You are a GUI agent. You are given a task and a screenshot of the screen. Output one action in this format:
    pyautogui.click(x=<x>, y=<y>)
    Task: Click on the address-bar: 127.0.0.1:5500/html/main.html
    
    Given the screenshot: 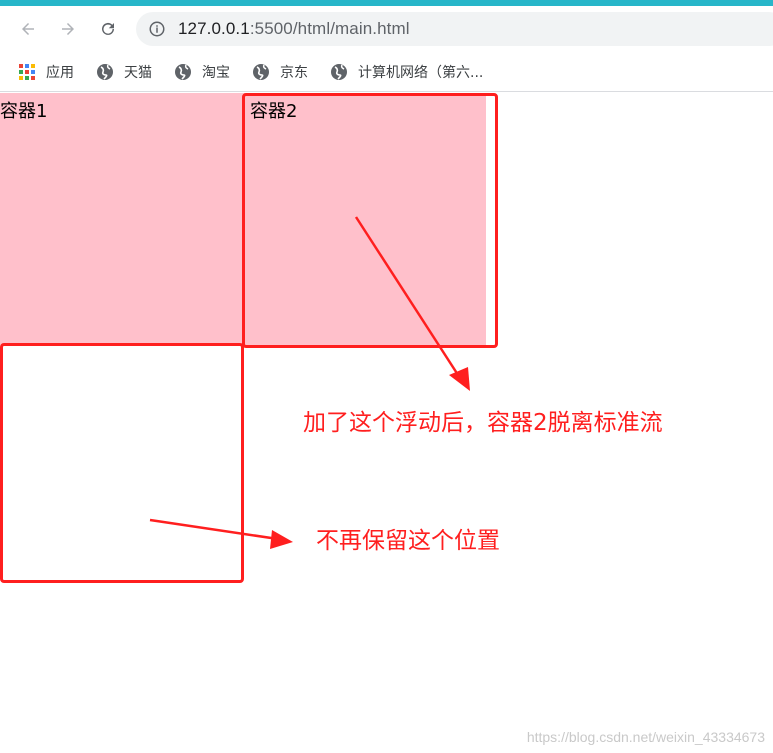 What is the action you would take?
    pyautogui.click(x=454, y=29)
    